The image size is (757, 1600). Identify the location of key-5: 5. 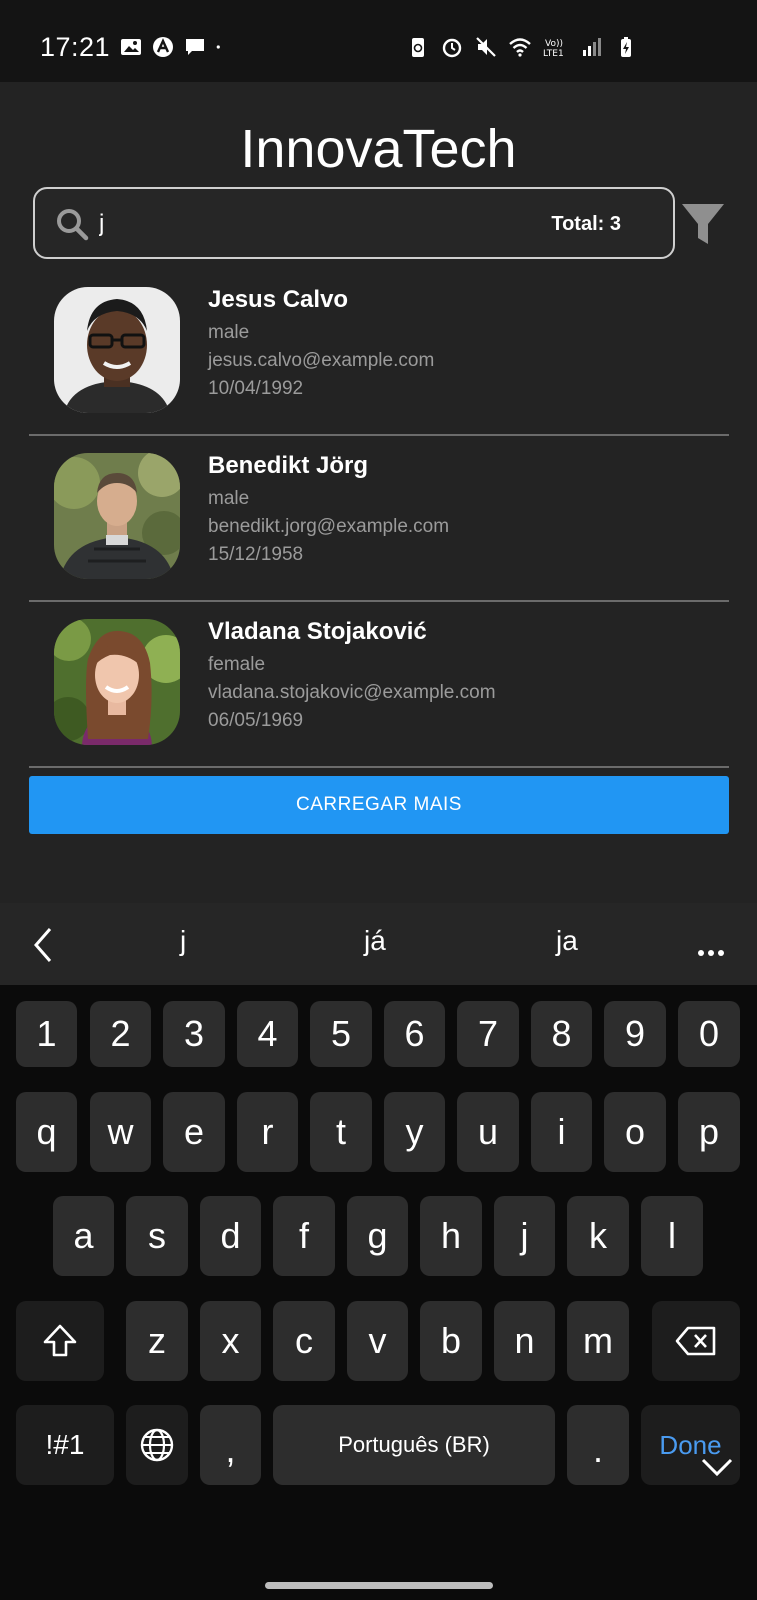
(341, 1034).